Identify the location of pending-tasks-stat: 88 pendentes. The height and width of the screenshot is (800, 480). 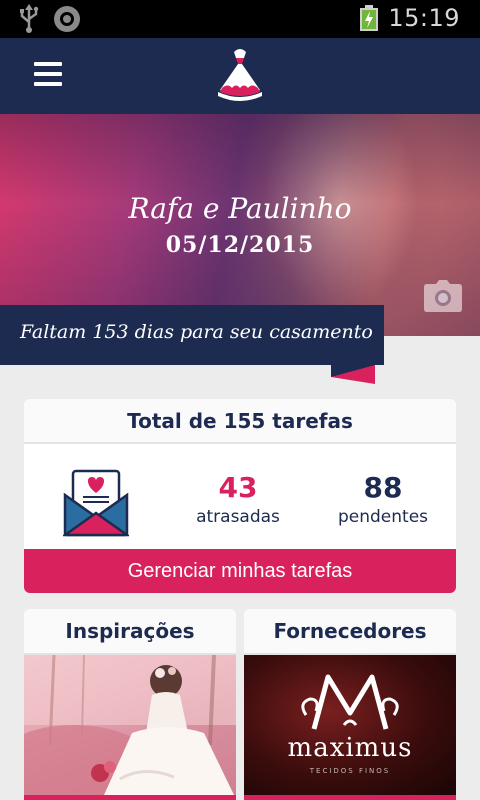
(383, 500).